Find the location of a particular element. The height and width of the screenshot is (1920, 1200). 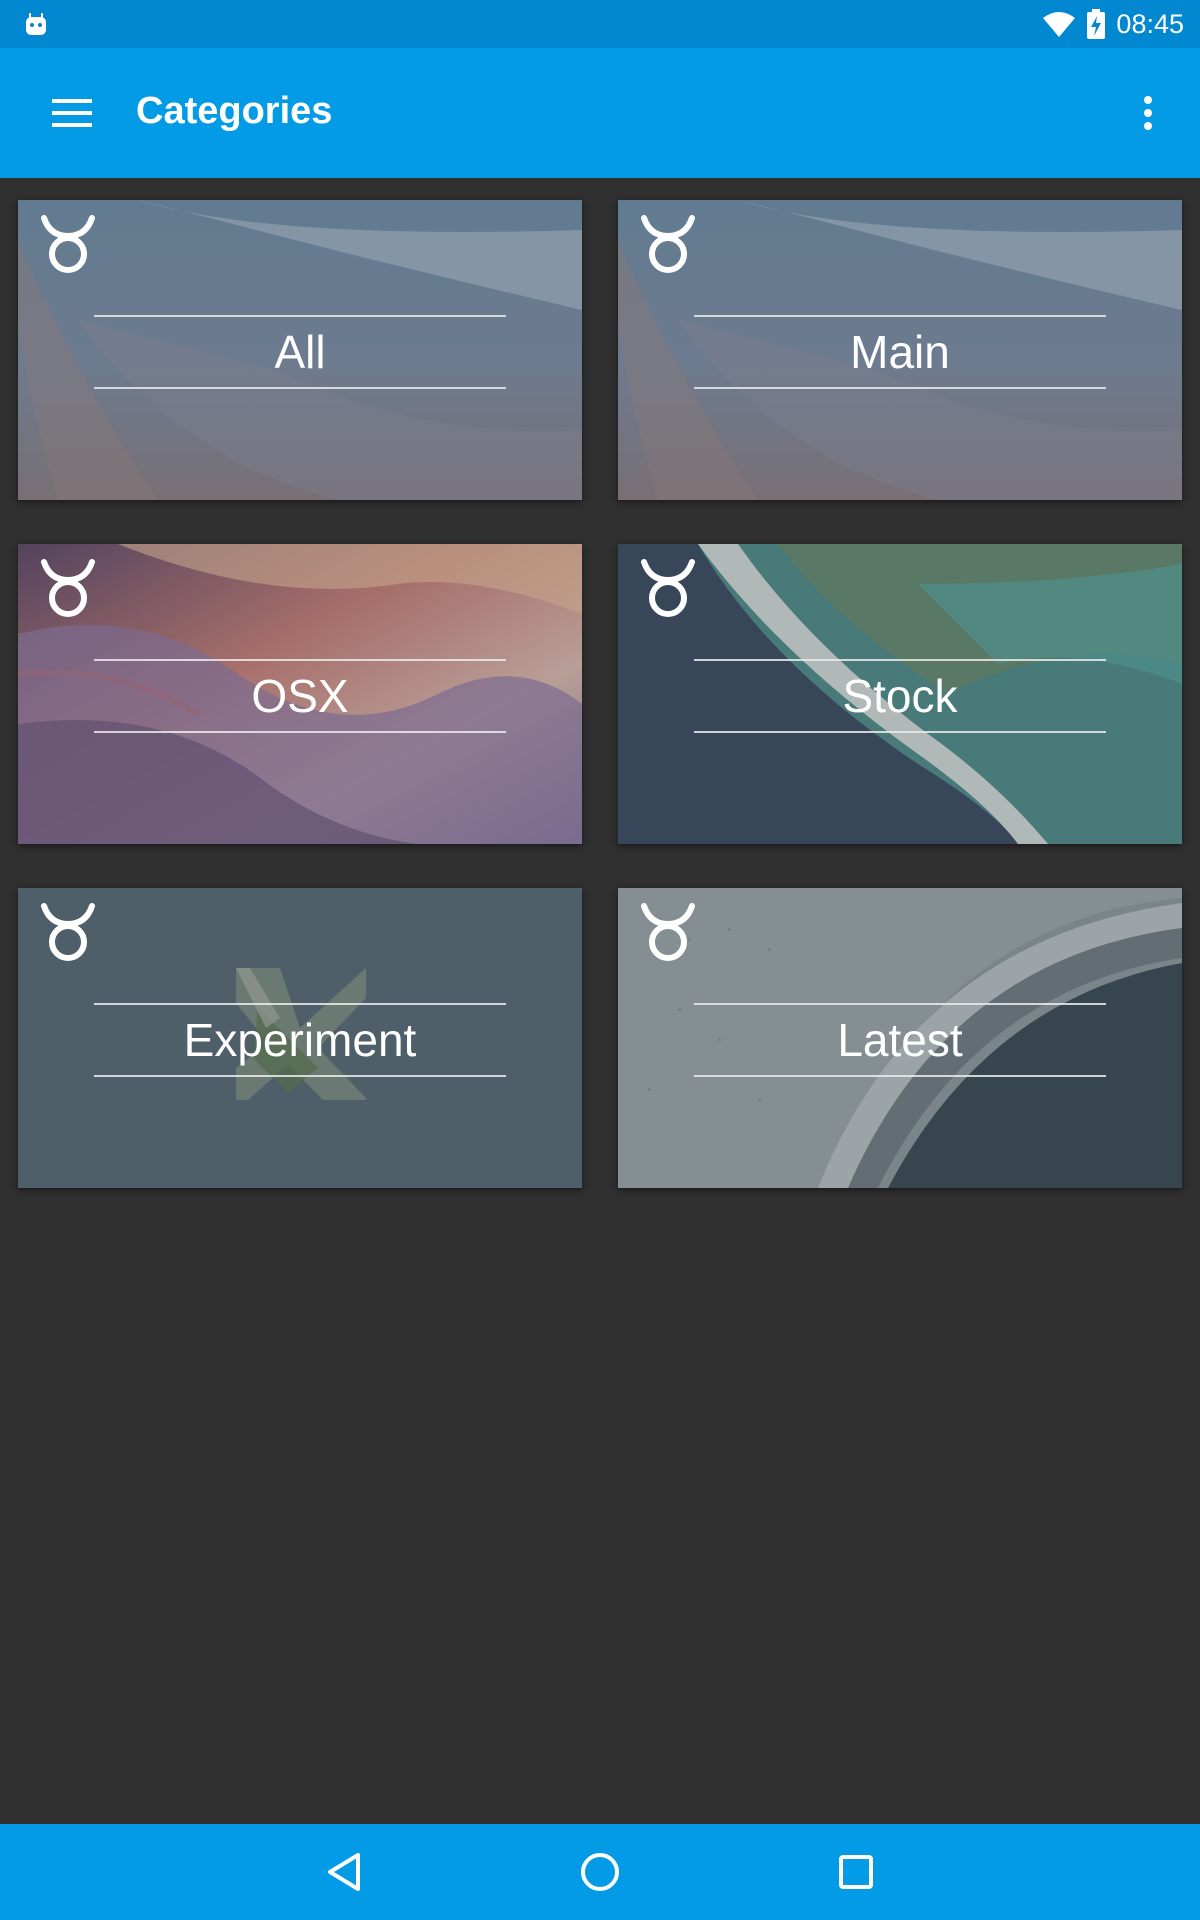

category-card-latest: Latest is located at coordinates (900, 1038).